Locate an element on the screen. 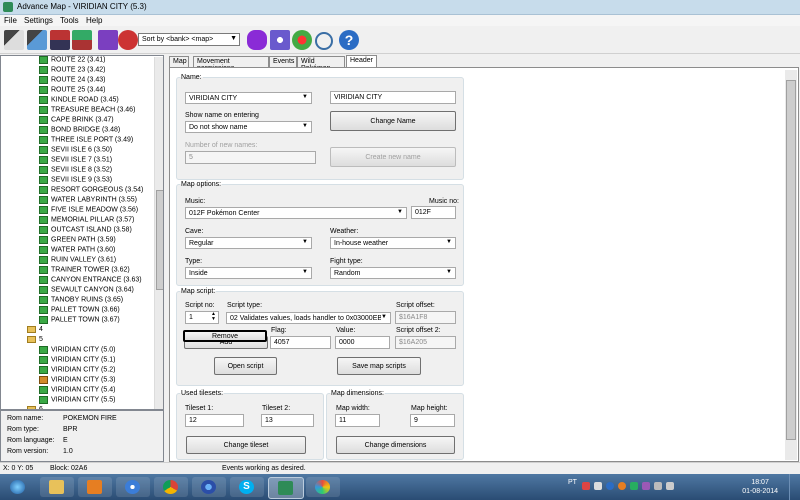  save-map-scripts-button: Save map scripts is located at coordinates (379, 366).